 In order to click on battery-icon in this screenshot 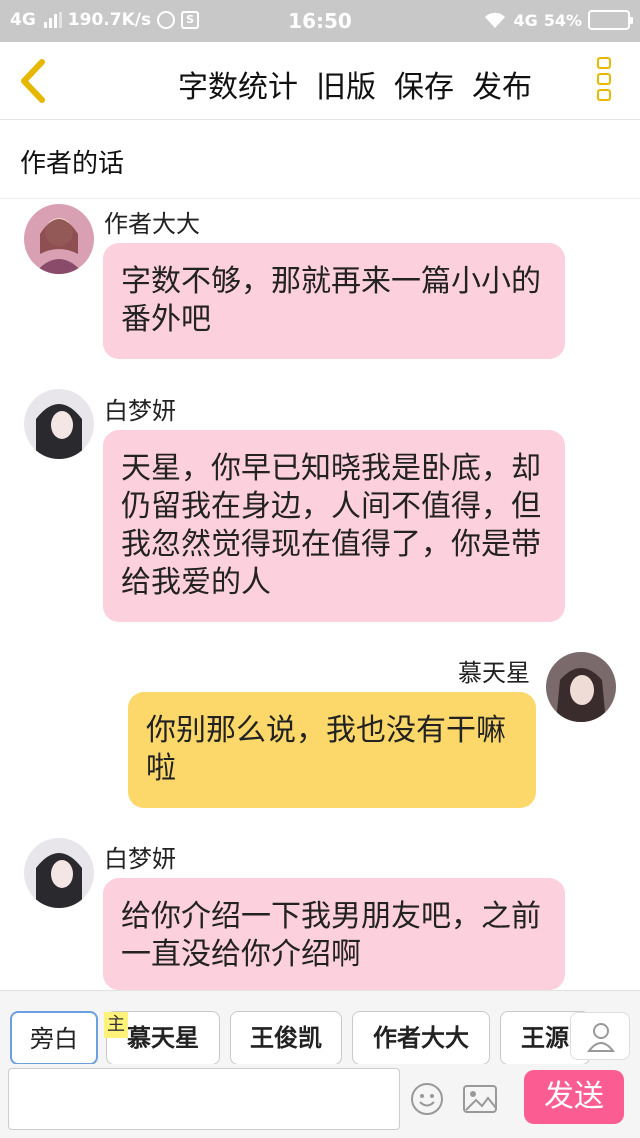, I will do `click(610, 20)`.